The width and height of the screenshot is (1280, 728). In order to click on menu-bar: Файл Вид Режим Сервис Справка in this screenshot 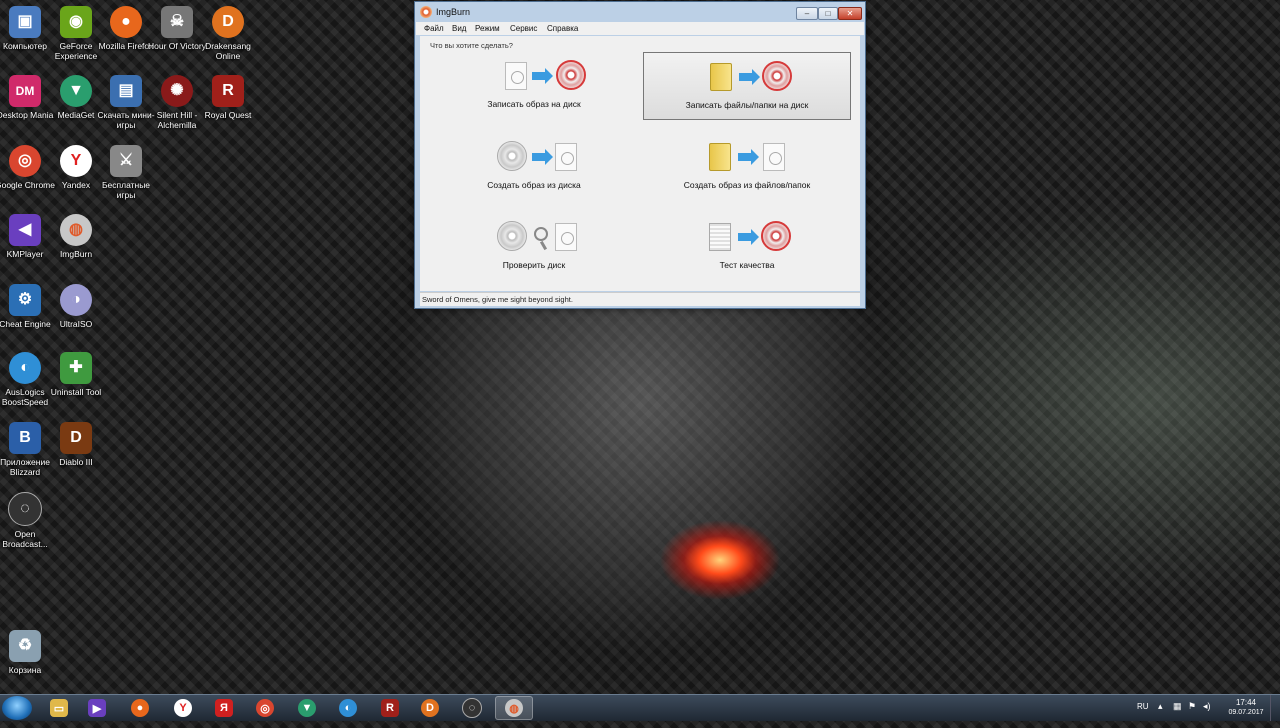, I will do `click(640, 28)`.